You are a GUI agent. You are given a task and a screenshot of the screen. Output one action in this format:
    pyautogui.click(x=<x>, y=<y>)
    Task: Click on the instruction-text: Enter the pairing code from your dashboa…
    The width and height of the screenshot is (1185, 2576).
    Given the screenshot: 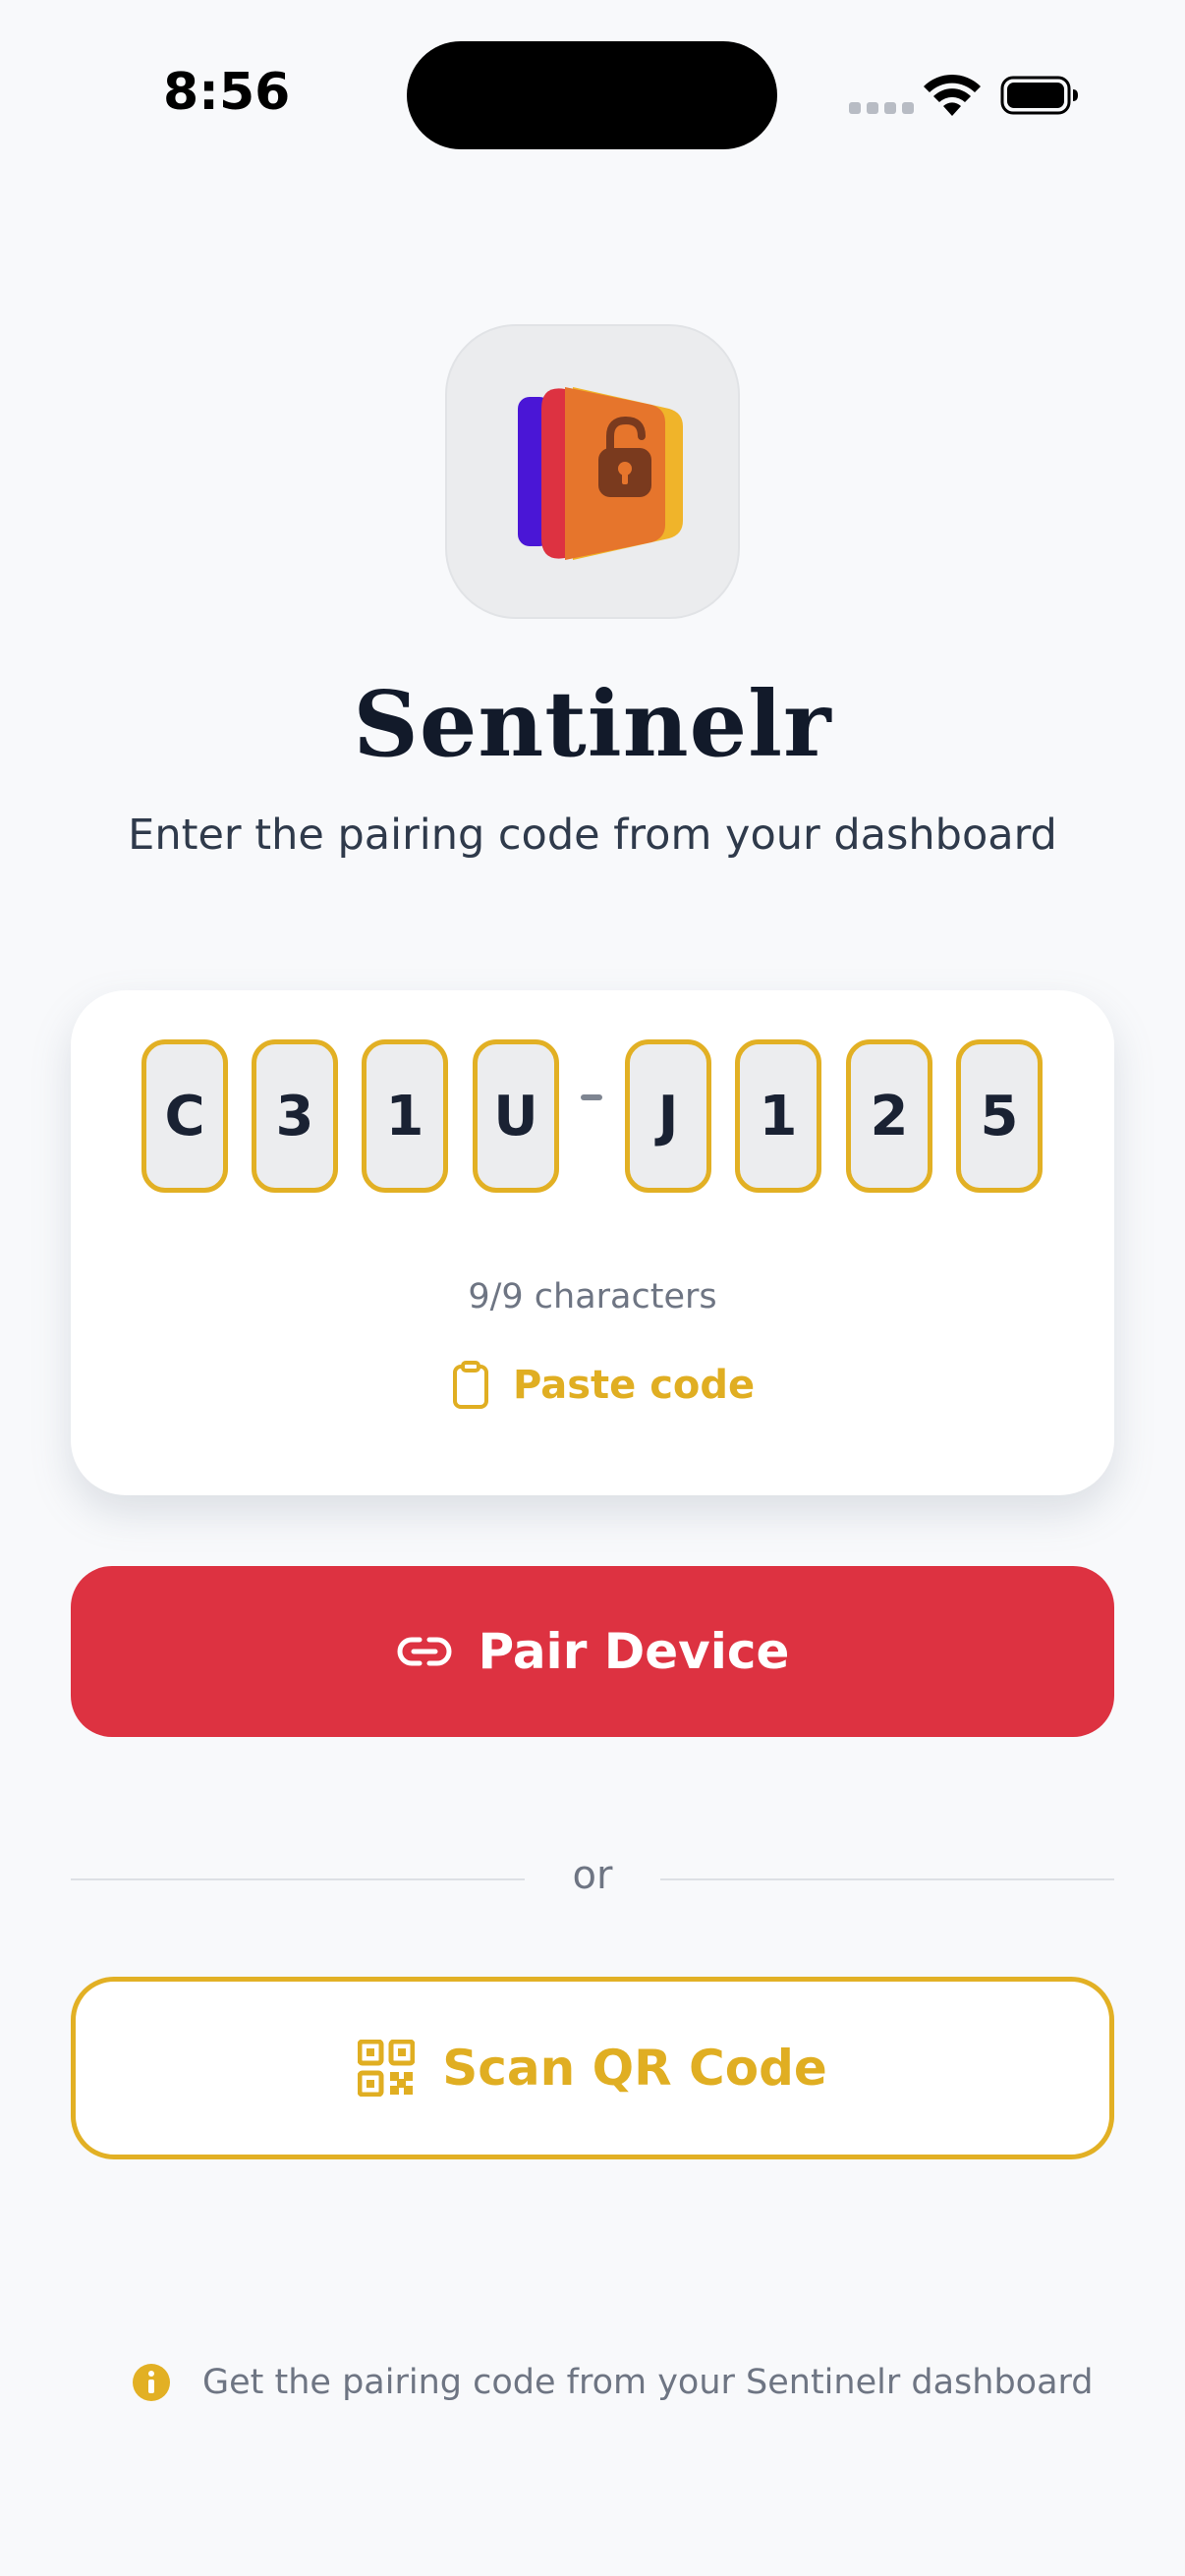 What is the action you would take?
    pyautogui.click(x=592, y=835)
    